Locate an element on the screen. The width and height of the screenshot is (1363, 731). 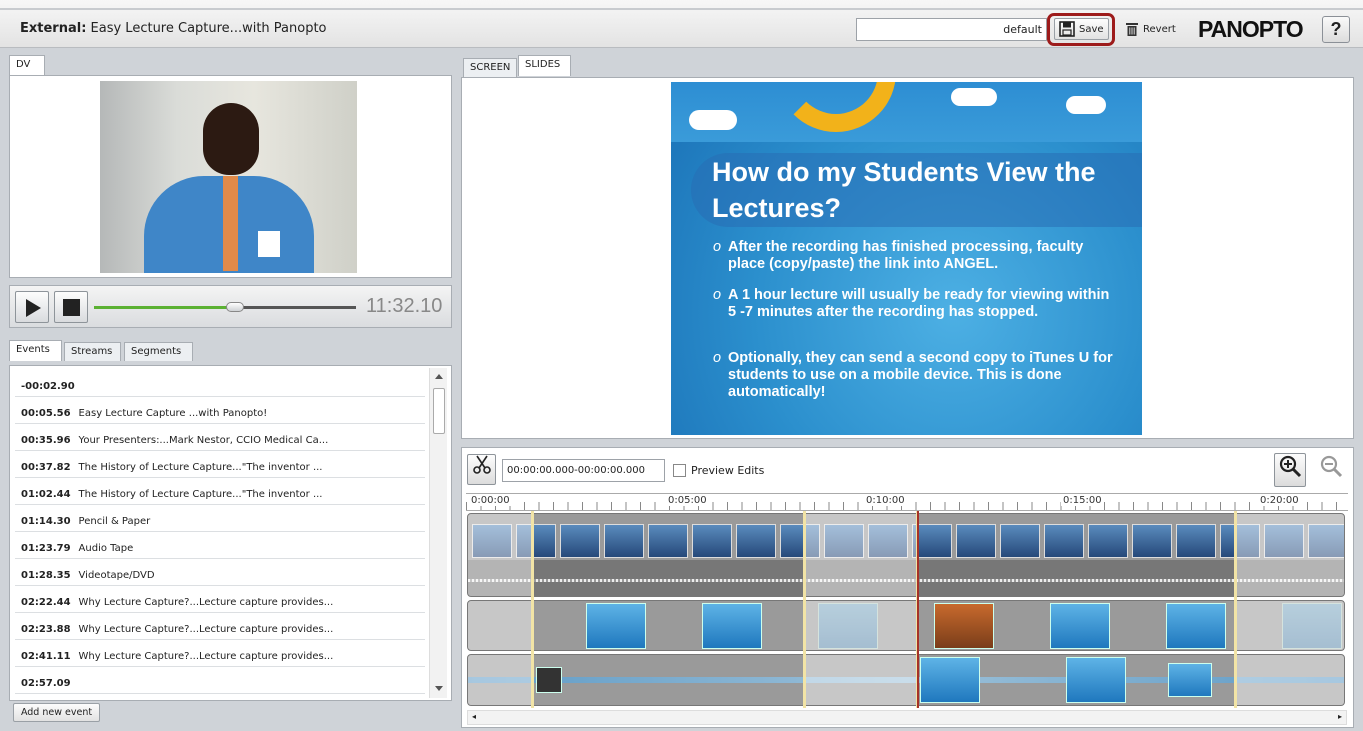
event-time: 02:23.88 is located at coordinates (46, 629).